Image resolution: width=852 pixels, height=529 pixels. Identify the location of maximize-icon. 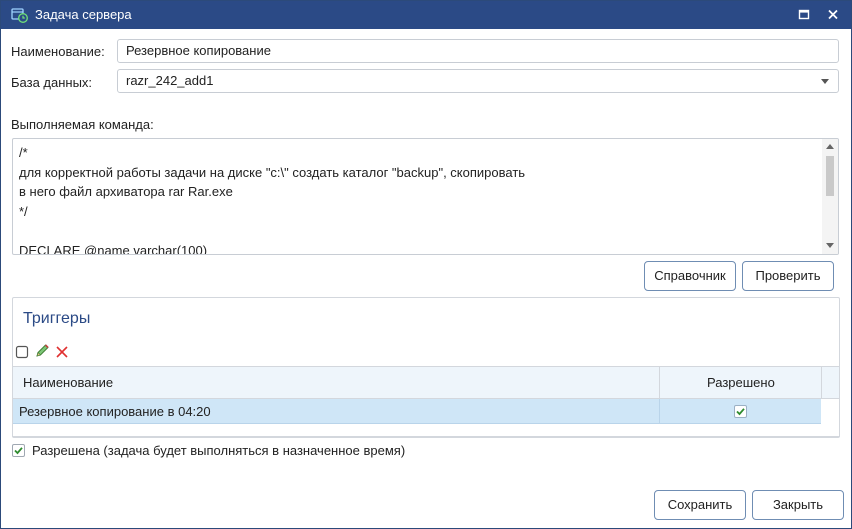
(804, 14).